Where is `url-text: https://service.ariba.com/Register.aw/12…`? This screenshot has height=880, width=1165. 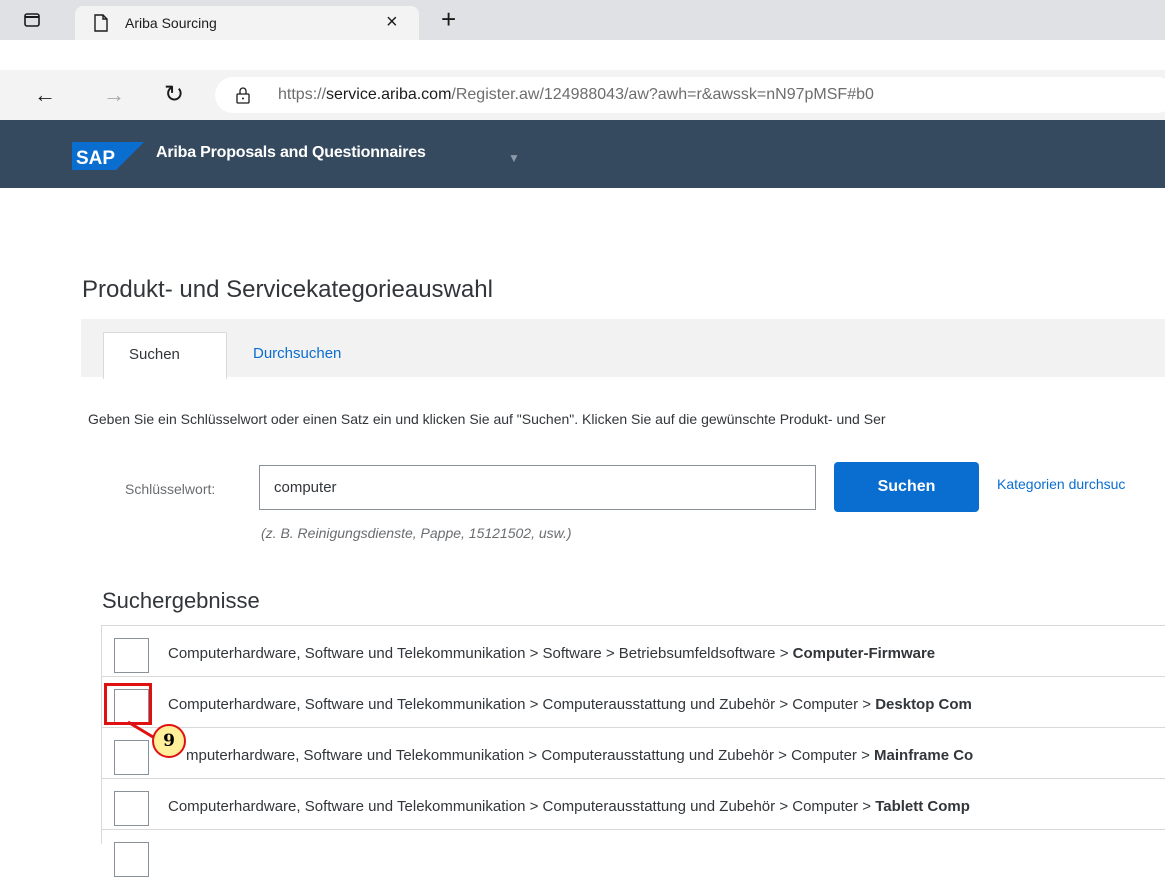
url-text: https://service.ariba.com/Register.aw/12… is located at coordinates (576, 94).